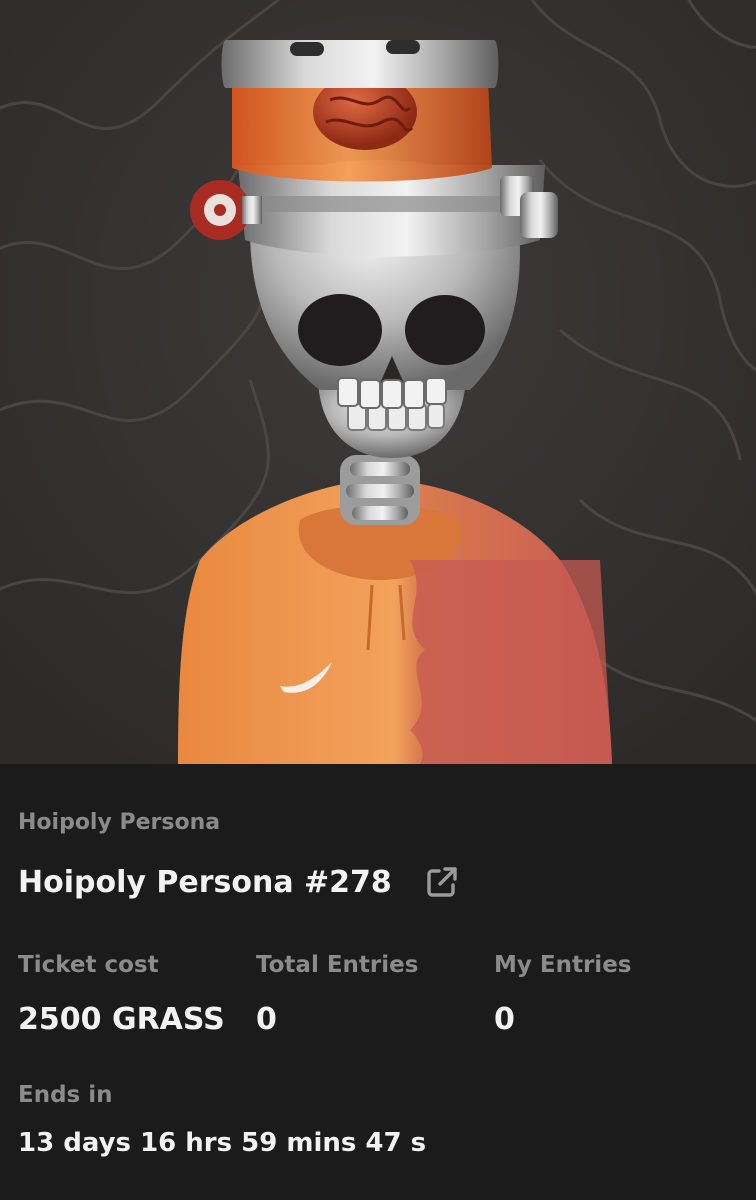 The height and width of the screenshot is (1200, 756). I want to click on ticket-cost-label: Ticket cost, so click(88, 965).